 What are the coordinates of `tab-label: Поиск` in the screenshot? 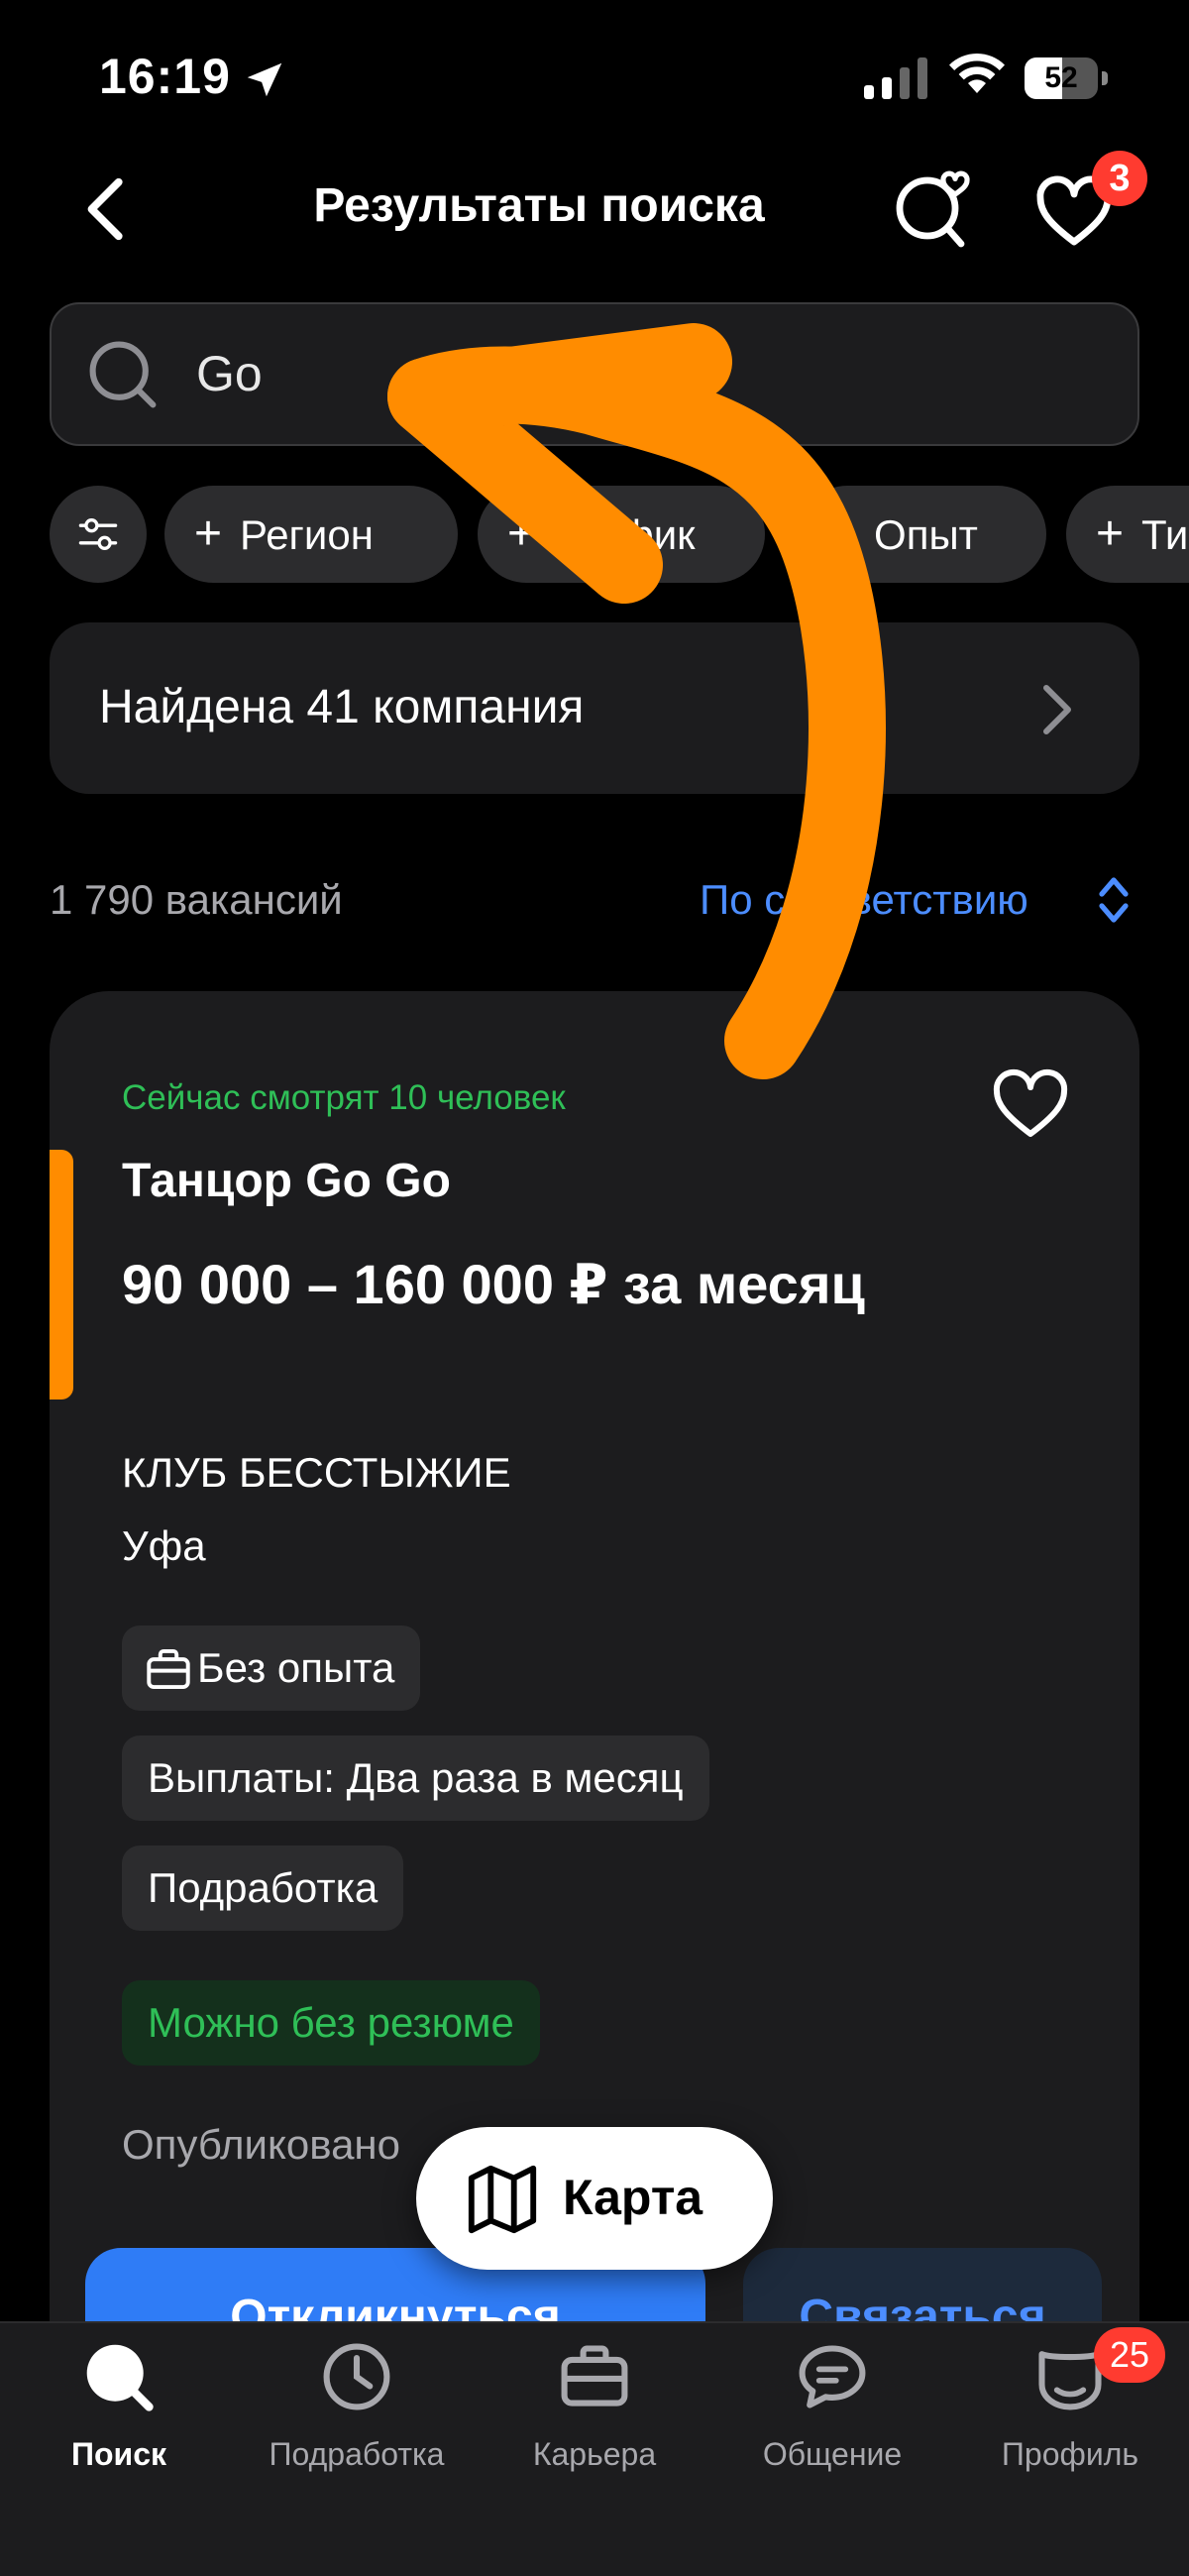 It's located at (119, 2454).